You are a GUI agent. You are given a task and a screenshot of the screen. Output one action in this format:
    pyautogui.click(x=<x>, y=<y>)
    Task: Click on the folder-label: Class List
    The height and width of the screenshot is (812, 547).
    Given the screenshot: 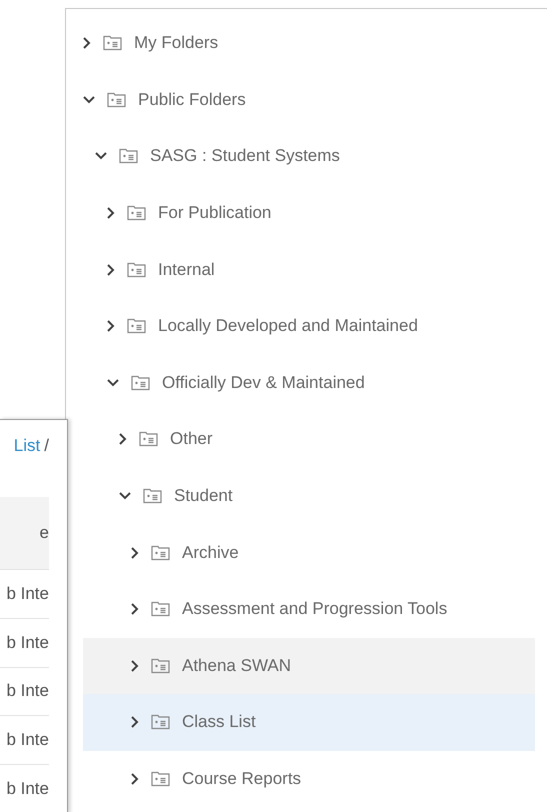 What is the action you would take?
    pyautogui.click(x=219, y=722)
    